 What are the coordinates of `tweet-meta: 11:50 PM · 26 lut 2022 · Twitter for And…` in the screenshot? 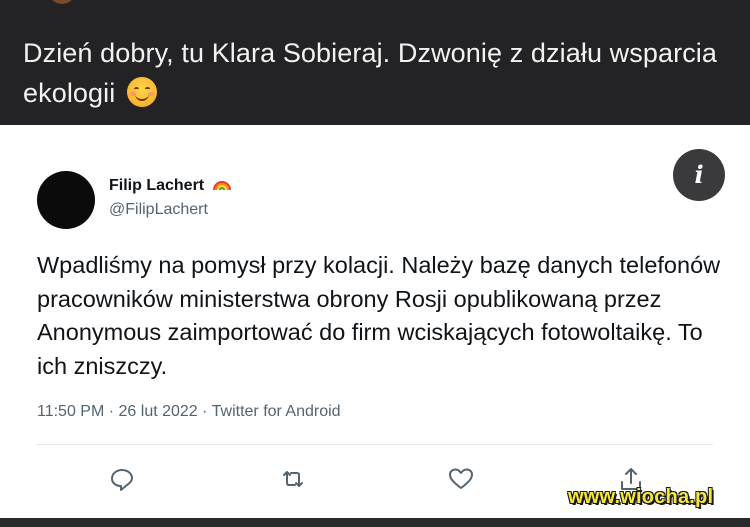 It's located at (189, 411).